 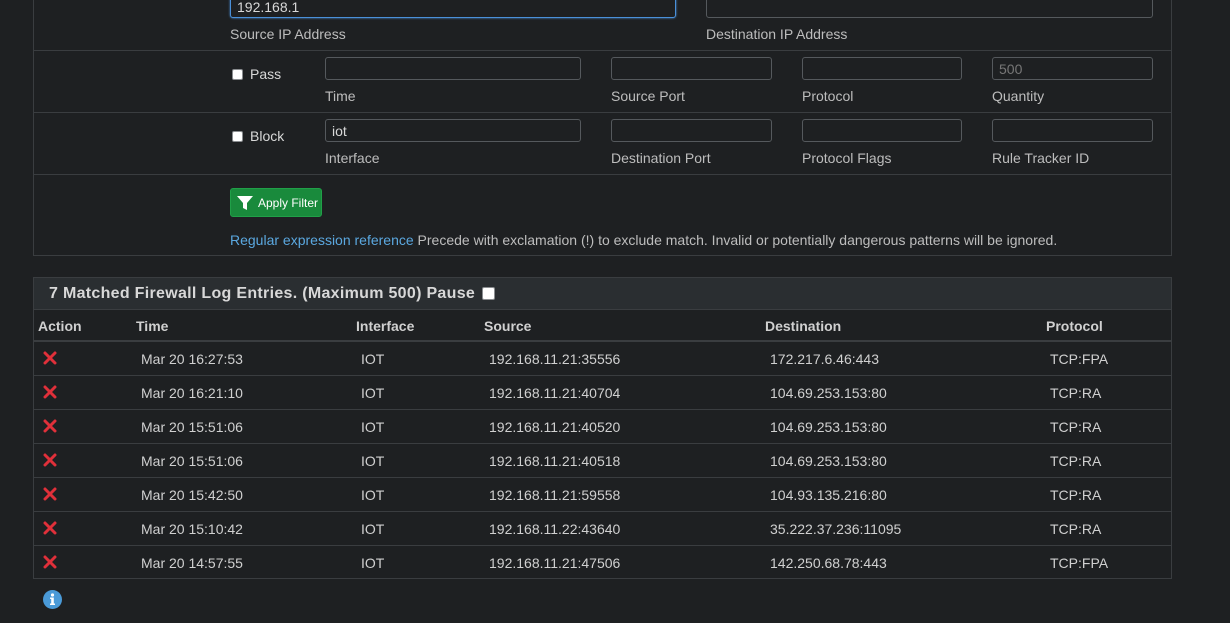 I want to click on cell-source: 192.168.11.21:47506, so click(x=555, y=563).